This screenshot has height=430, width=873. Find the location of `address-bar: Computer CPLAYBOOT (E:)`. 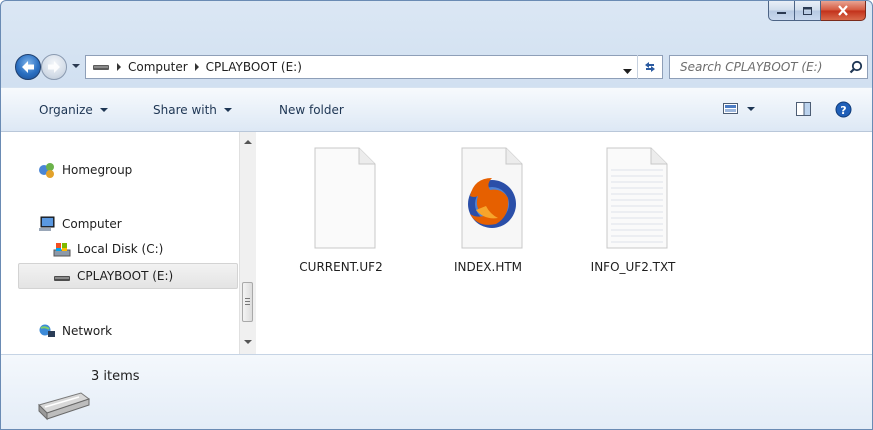

address-bar: Computer CPLAYBOOT (E:) is located at coordinates (374, 67).